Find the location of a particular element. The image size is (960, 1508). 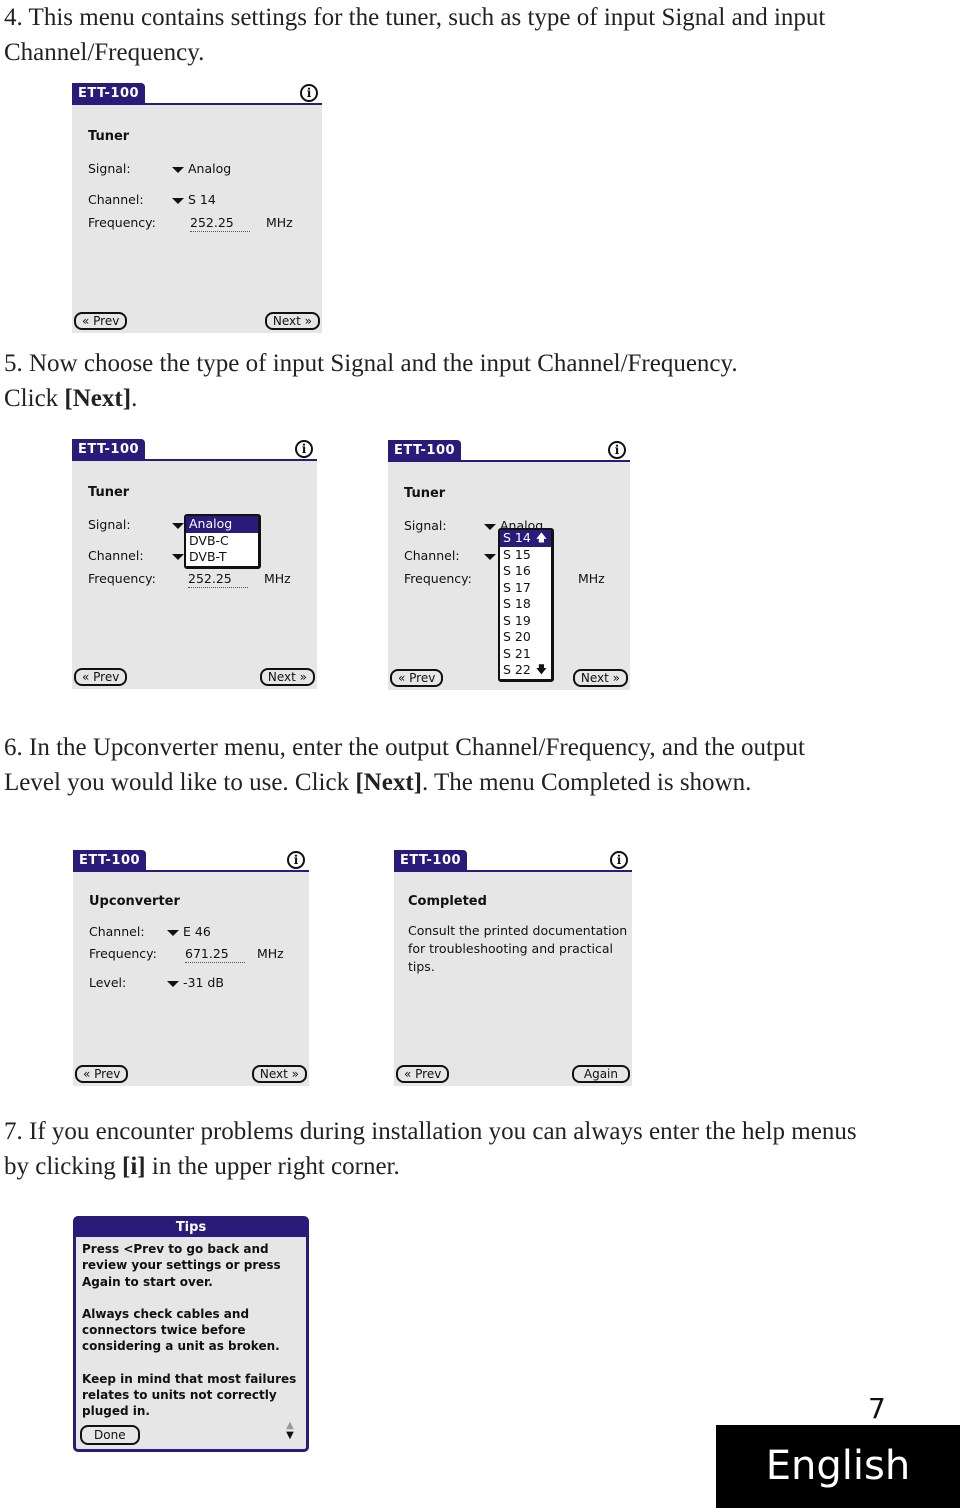

channel-option: S 17 is located at coordinates (525, 588).